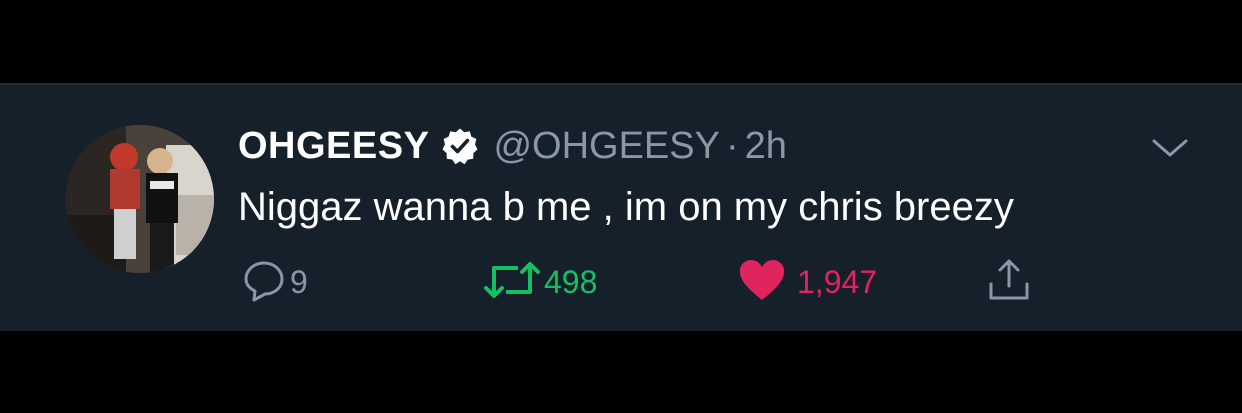 Image resolution: width=1242 pixels, height=413 pixels. I want to click on share-button, so click(1009, 282).